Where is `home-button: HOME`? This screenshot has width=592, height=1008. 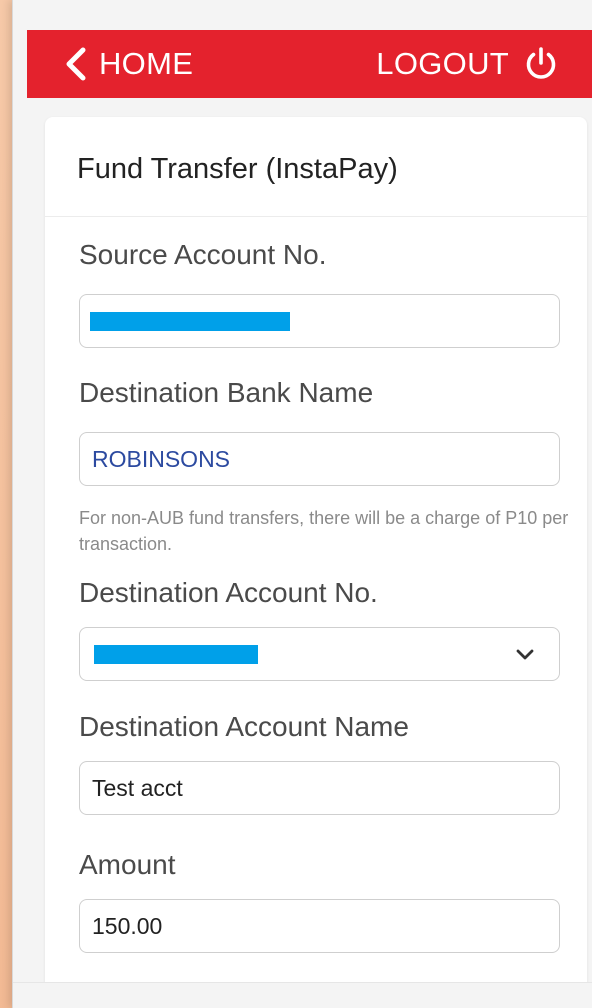 home-button: HOME is located at coordinates (128, 64).